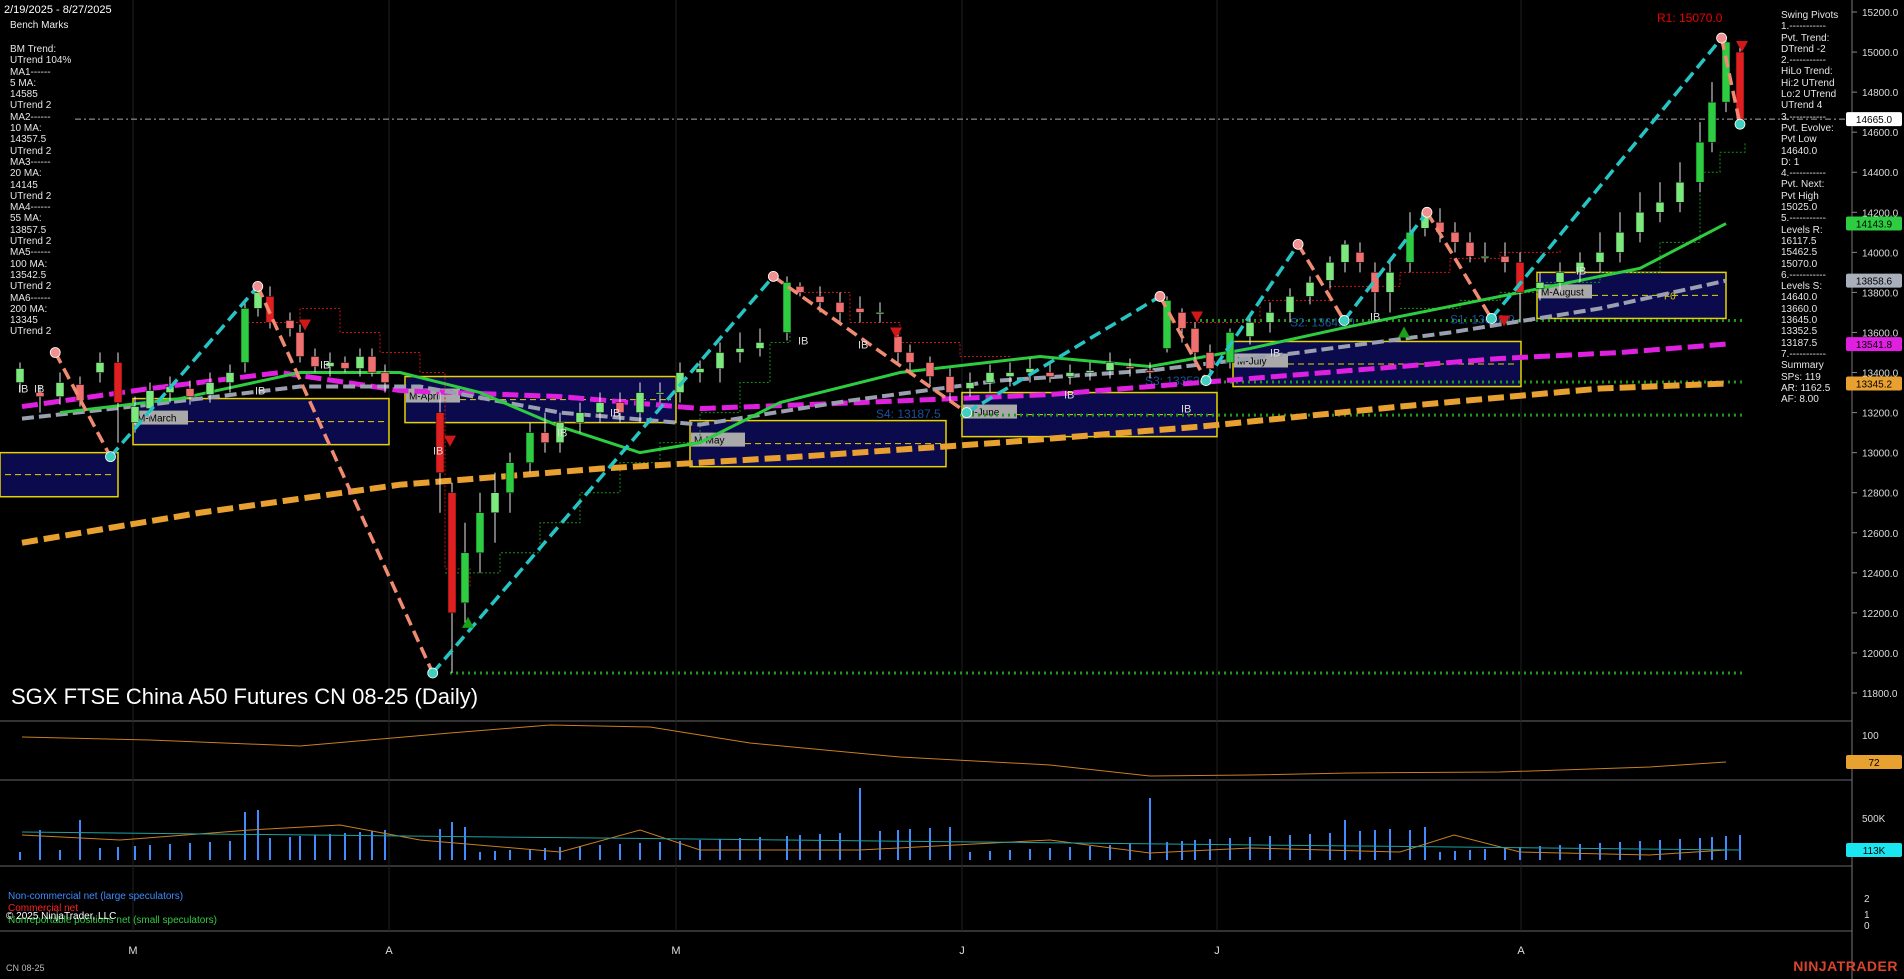 The image size is (1904, 979). Describe the element at coordinates (908, 414) in the screenshot. I see `level-label-s4: S4: 13187.5` at that location.